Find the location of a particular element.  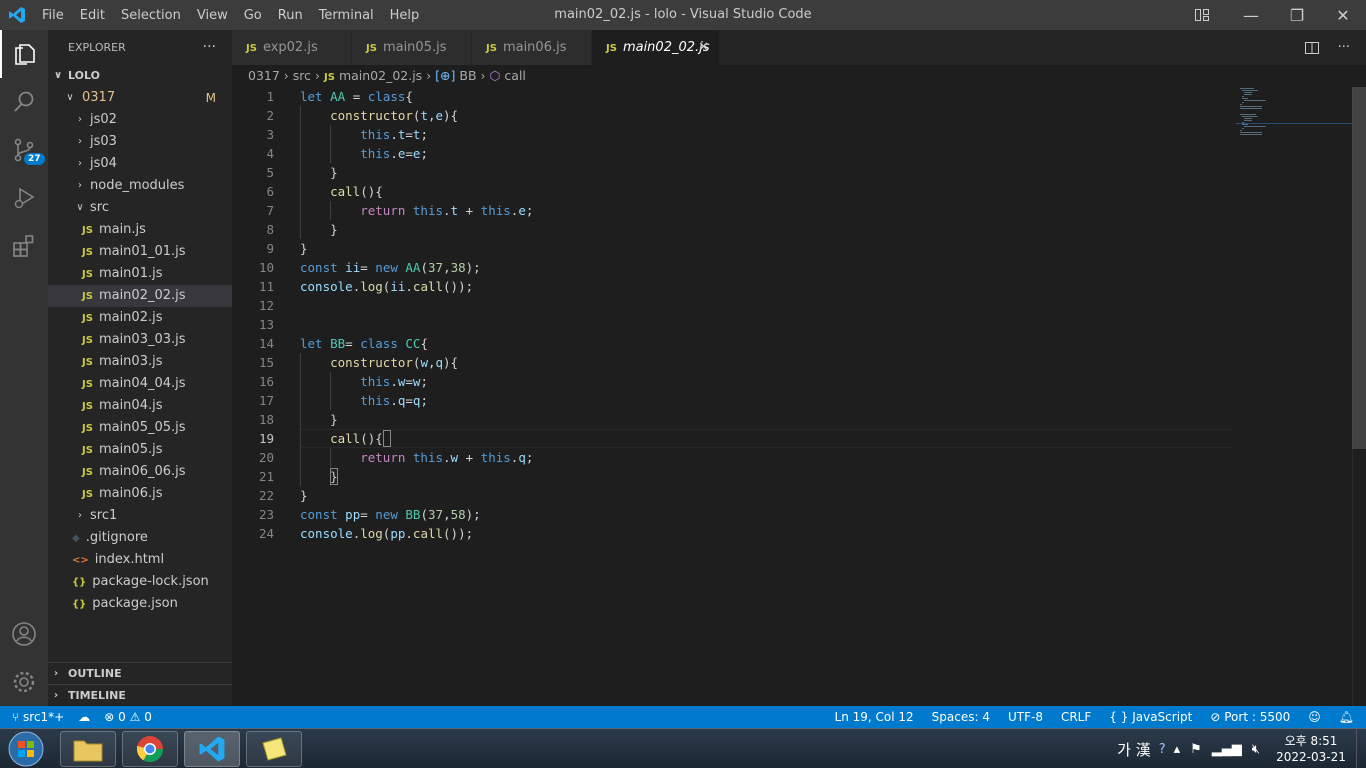

branch-indicator: ⑂ src1*+ is located at coordinates (38, 717).